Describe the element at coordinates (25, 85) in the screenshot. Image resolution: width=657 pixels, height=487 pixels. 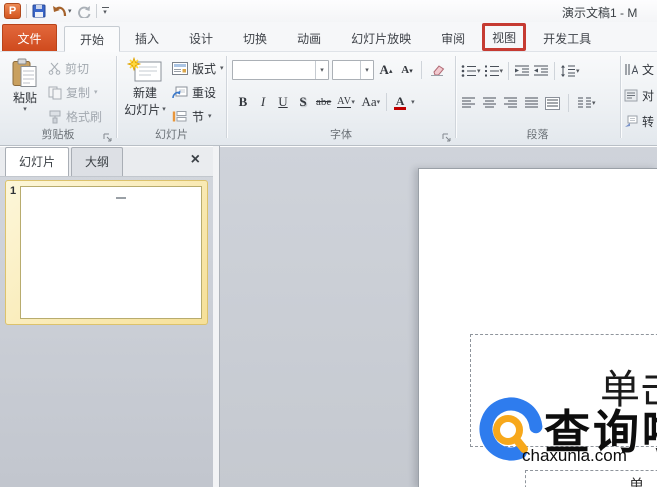
I see `paste-button: 粘贴 ▾` at that location.